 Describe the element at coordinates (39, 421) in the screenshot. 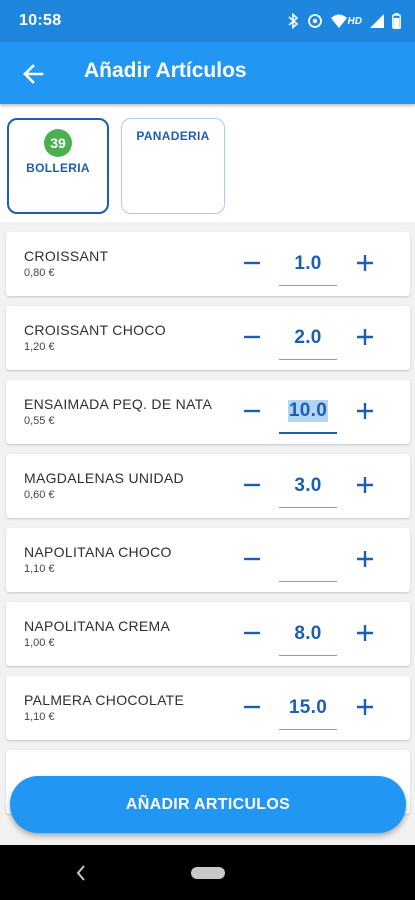

I see `item-price: 0,55 €` at that location.